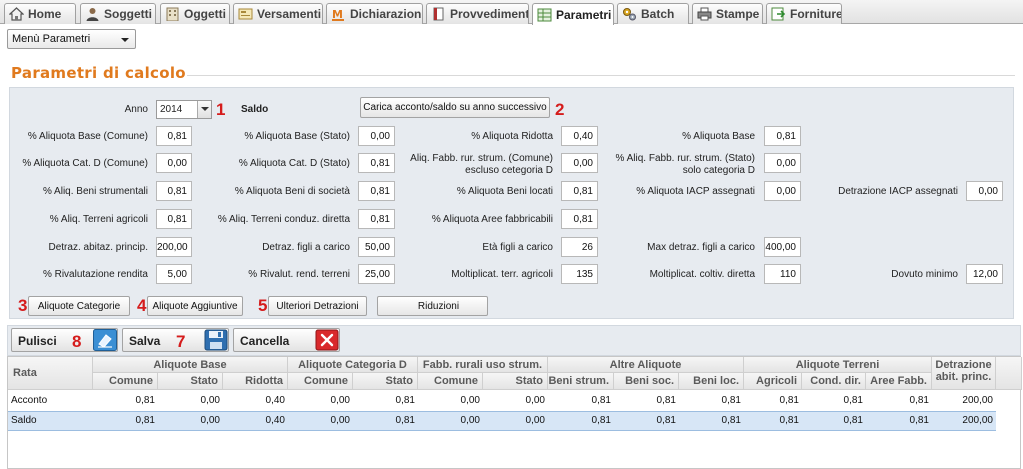 Image resolution: width=1023 pixels, height=469 pixels. I want to click on tab-oggetti: Oggetti, so click(195, 13).